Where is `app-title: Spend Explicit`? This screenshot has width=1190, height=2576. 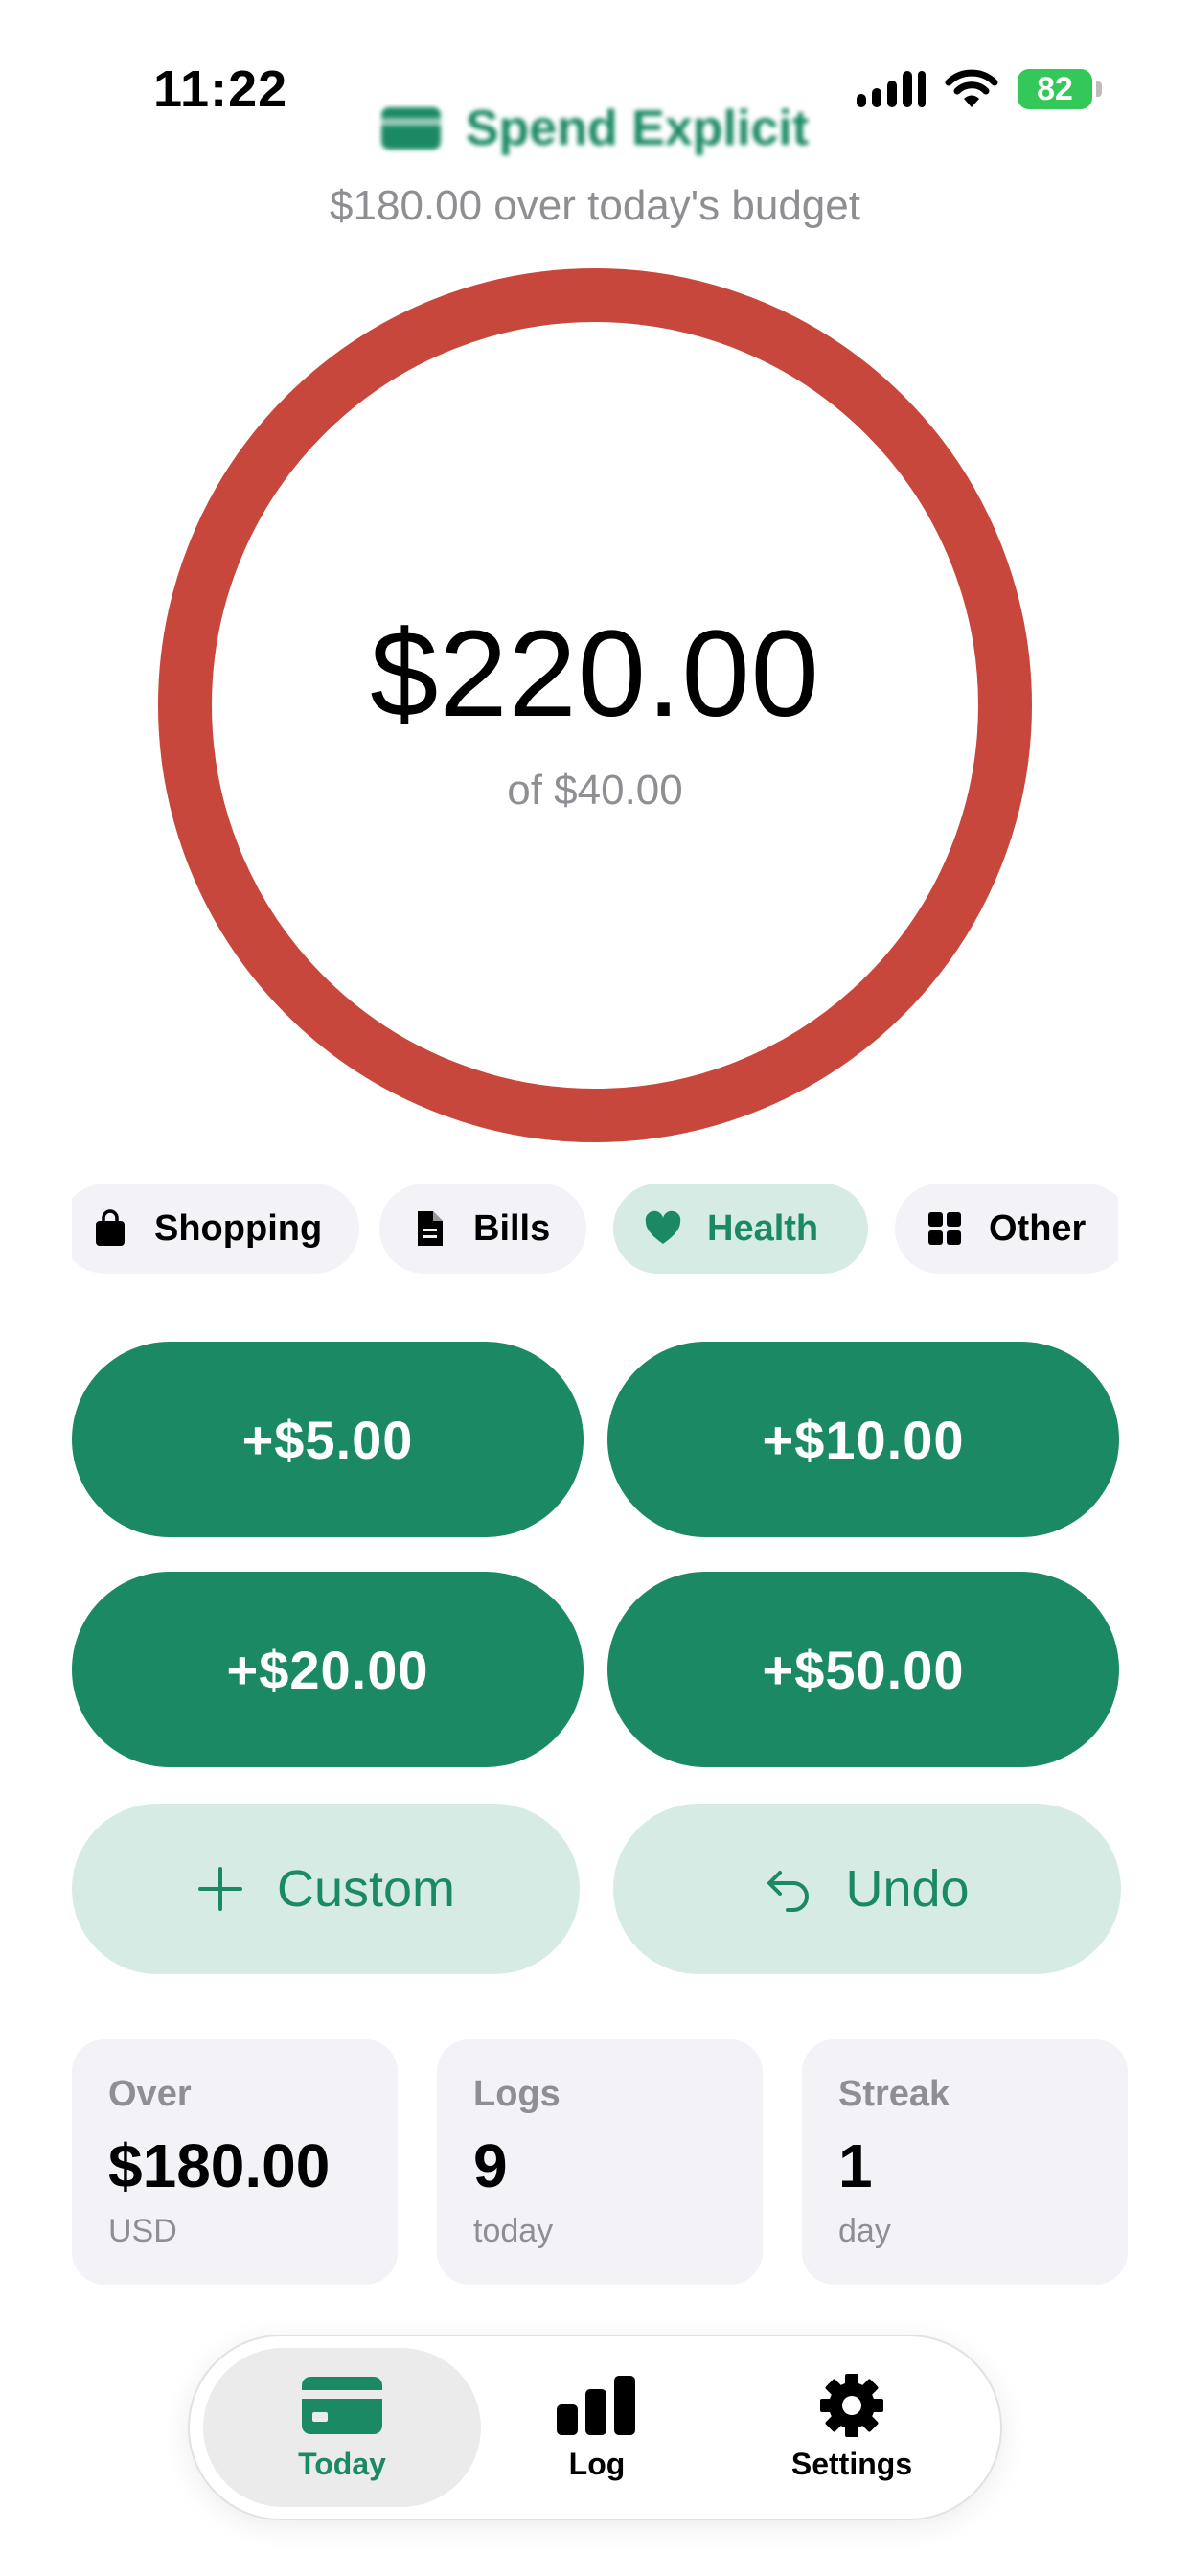 app-title: Spend Explicit is located at coordinates (595, 128).